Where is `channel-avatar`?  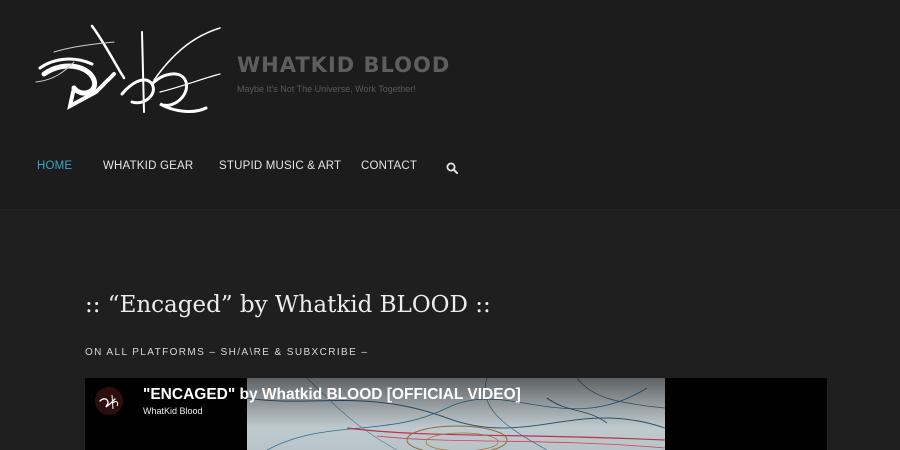 channel-avatar is located at coordinates (109, 401).